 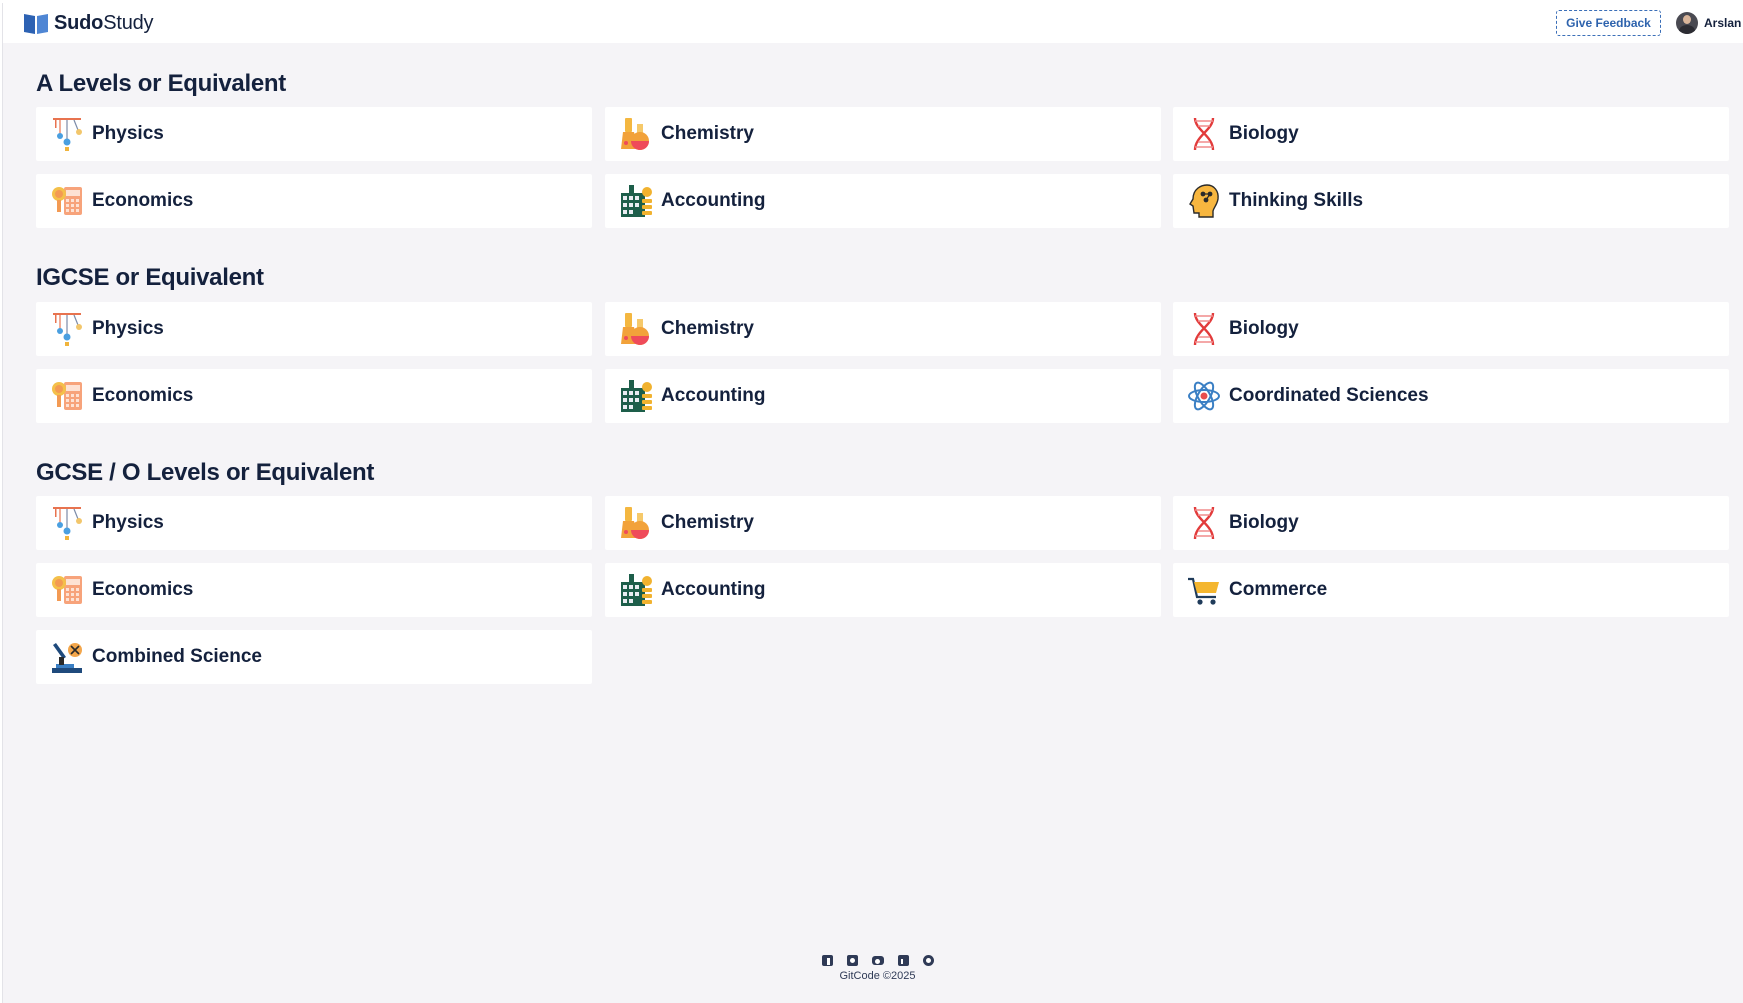 I want to click on brand-logo: SudoStudy, so click(x=88, y=23).